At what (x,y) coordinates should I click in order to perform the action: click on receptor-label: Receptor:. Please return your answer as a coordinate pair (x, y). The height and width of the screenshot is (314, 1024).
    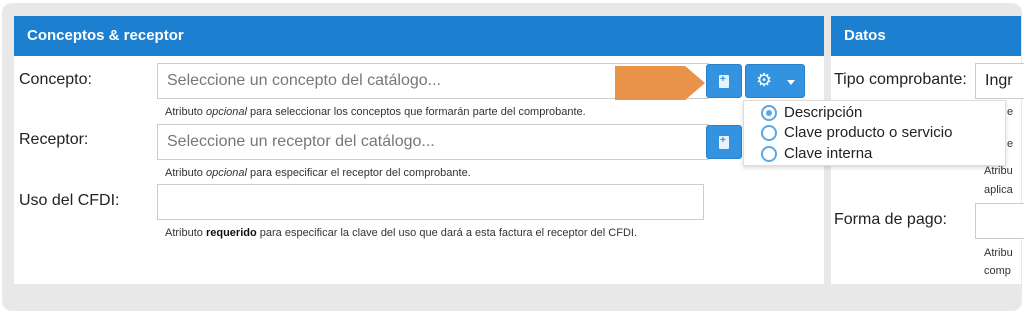
    Looking at the image, I should click on (54, 139).